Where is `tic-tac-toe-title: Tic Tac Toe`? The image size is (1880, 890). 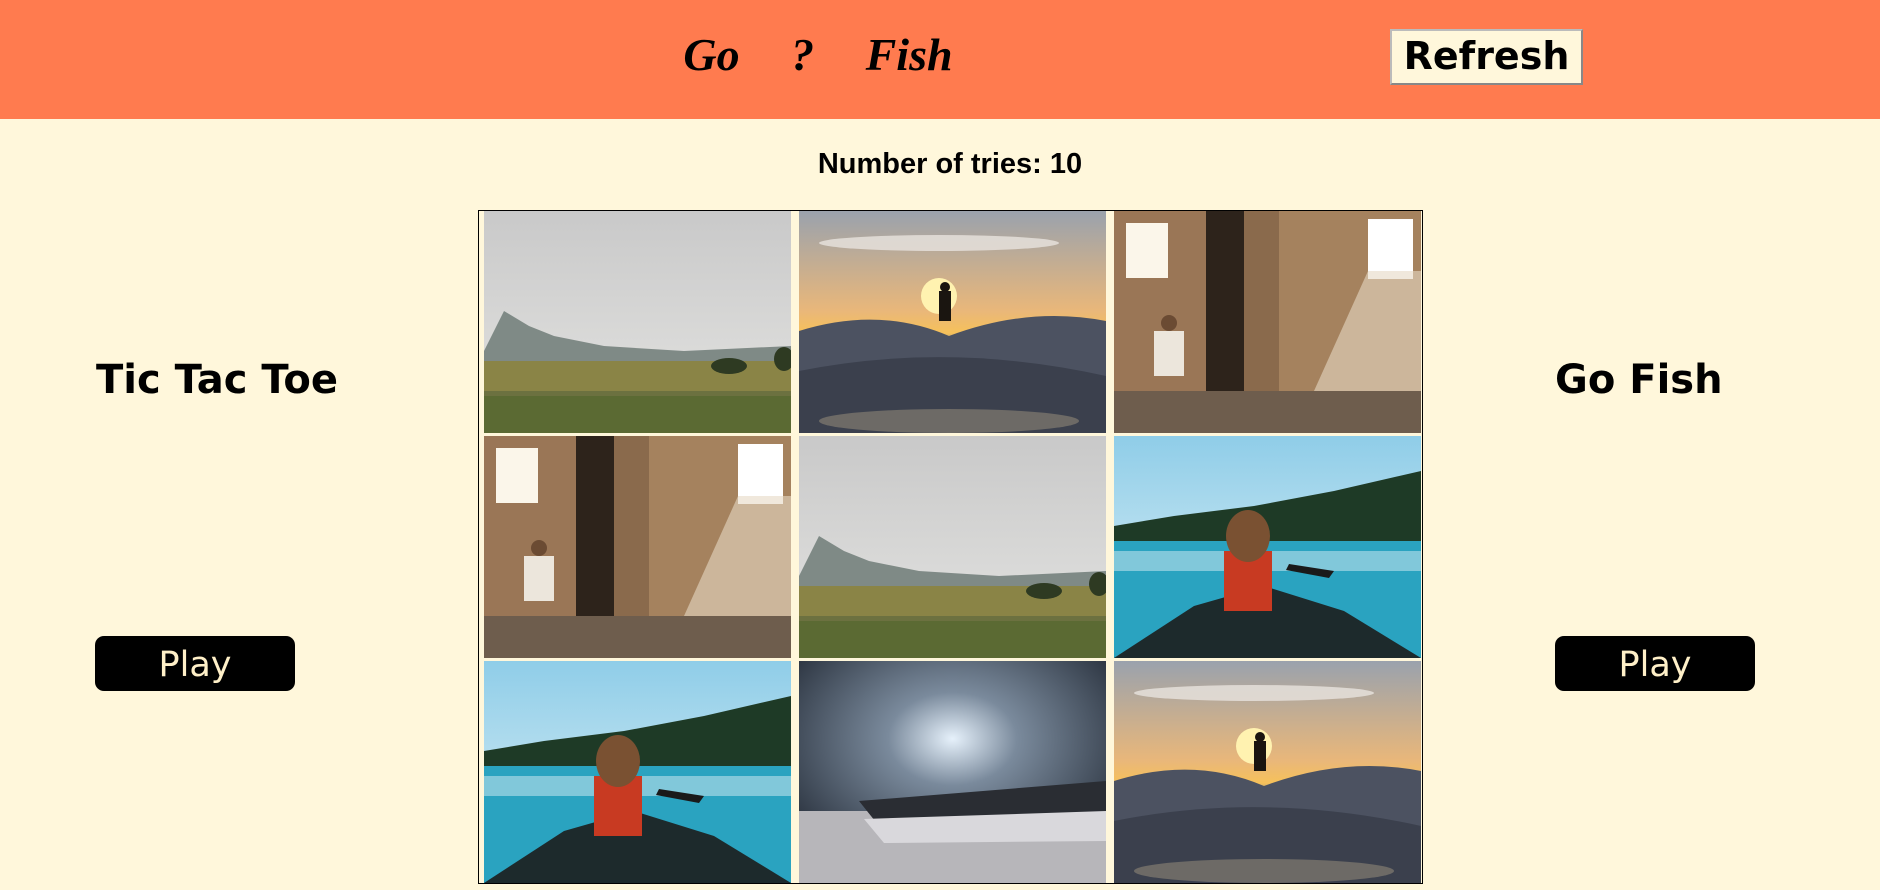 tic-tac-toe-title: Tic Tac Toe is located at coordinates (217, 380).